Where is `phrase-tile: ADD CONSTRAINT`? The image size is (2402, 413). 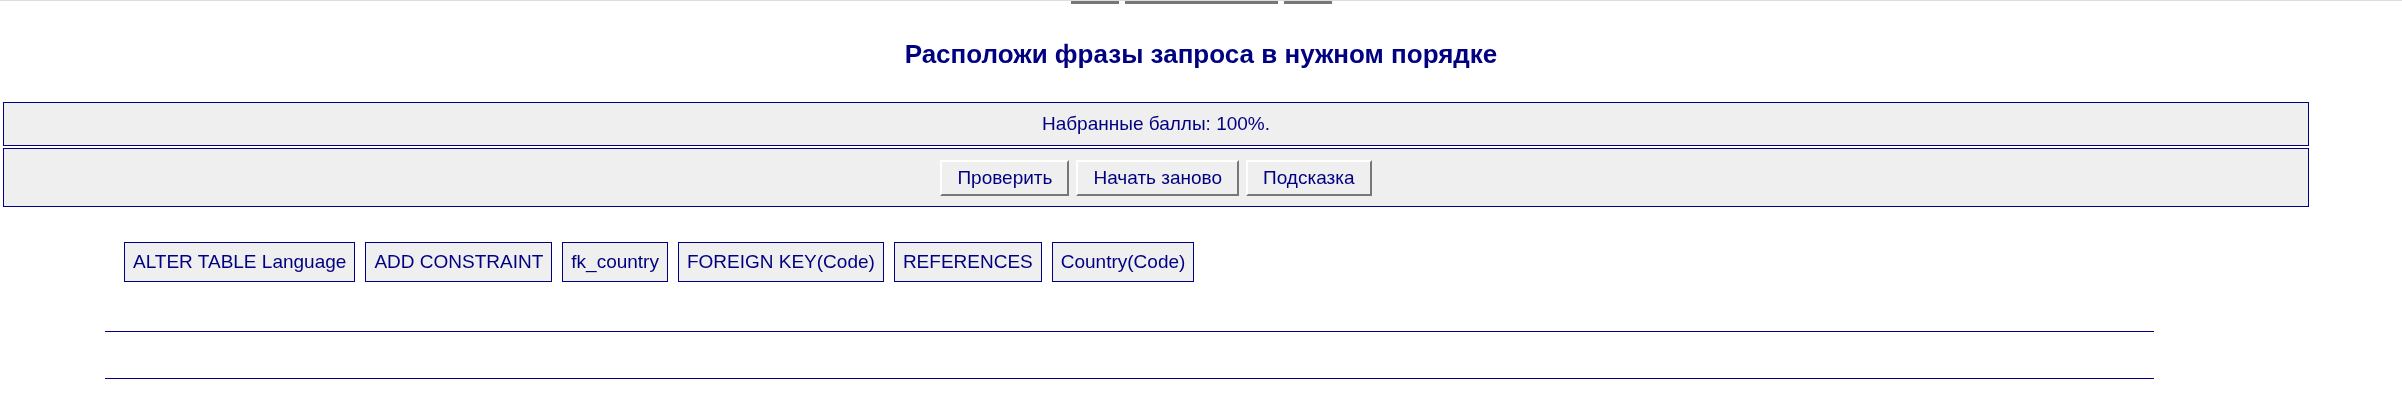
phrase-tile: ADD CONSTRAINT is located at coordinates (459, 262).